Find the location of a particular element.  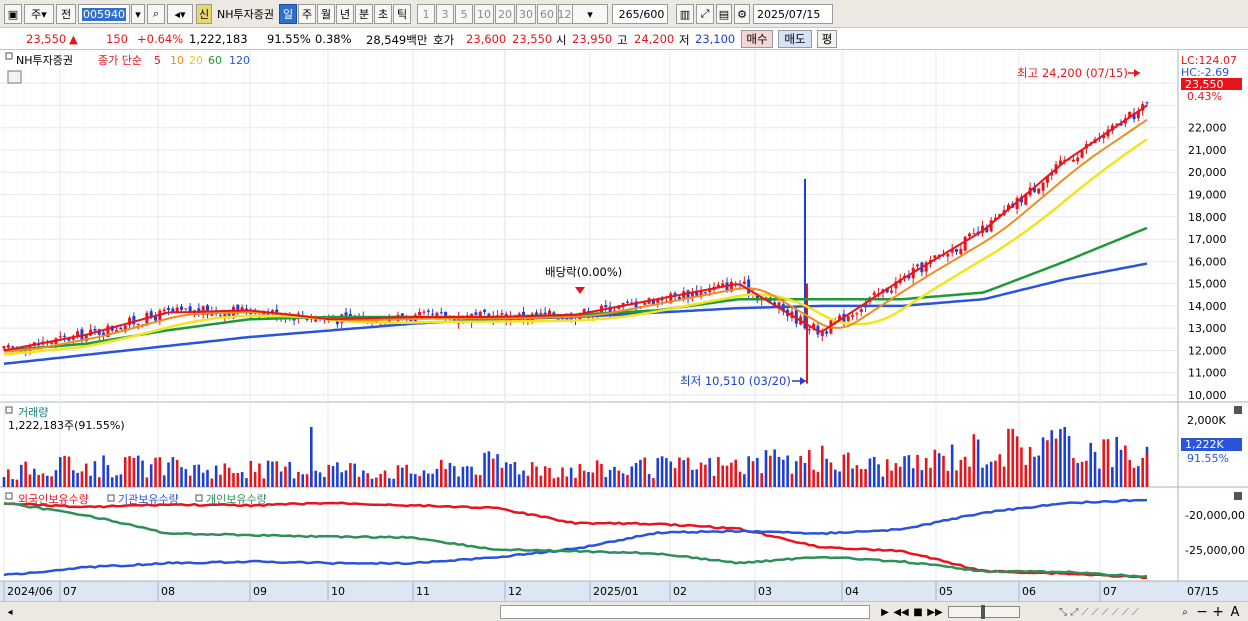

legend-ma-5: 5 is located at coordinates (157, 60).